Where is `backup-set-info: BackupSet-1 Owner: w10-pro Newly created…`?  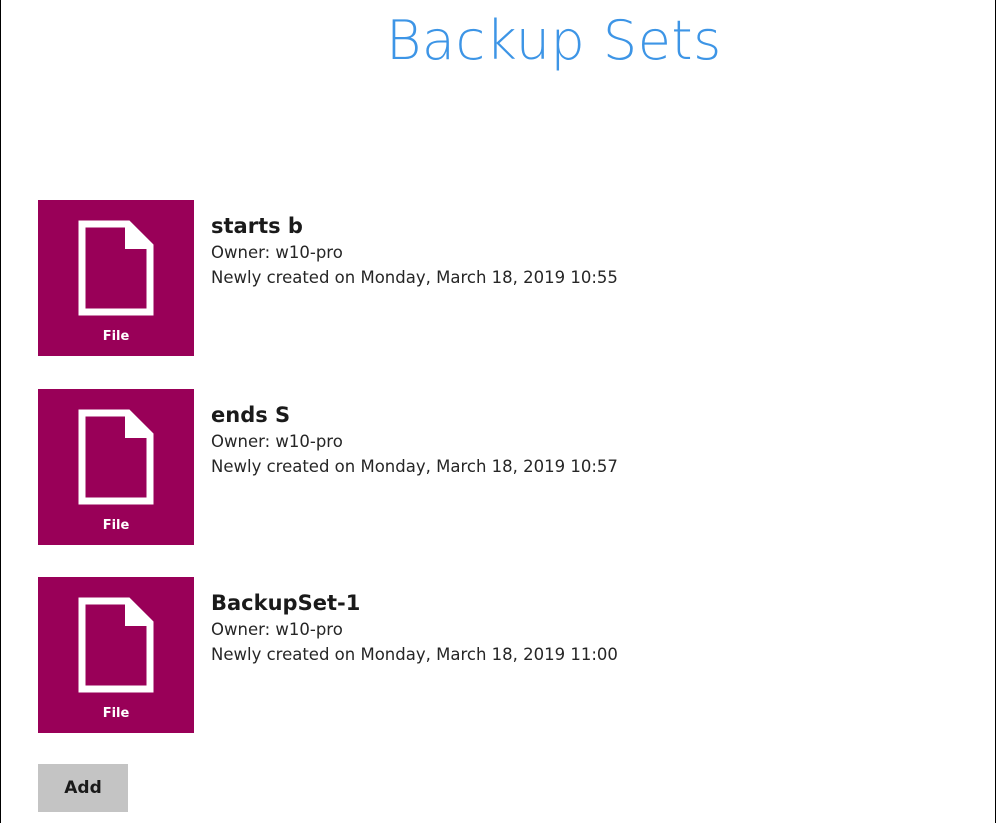
backup-set-info: BackupSet-1 Owner: w10-pro Newly created… is located at coordinates (414, 628).